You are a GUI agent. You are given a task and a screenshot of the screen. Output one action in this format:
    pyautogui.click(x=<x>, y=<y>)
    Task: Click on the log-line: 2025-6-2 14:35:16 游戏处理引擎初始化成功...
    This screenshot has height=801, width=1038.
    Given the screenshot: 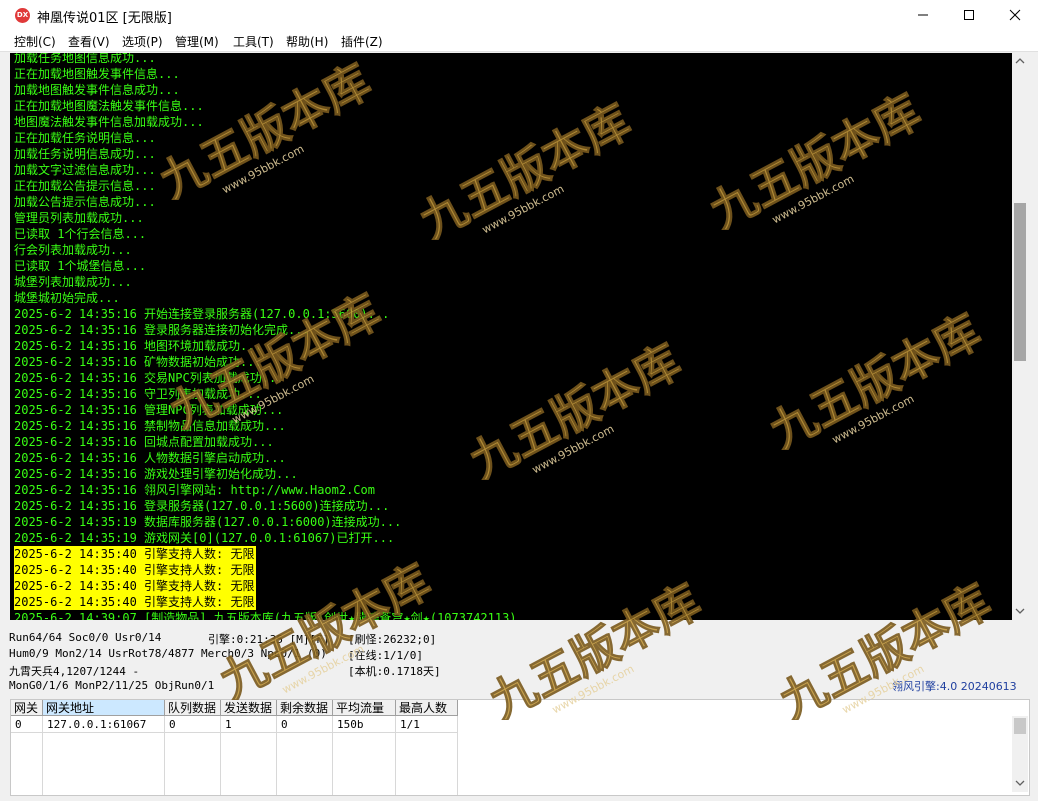 What is the action you would take?
    pyautogui.click(x=156, y=474)
    